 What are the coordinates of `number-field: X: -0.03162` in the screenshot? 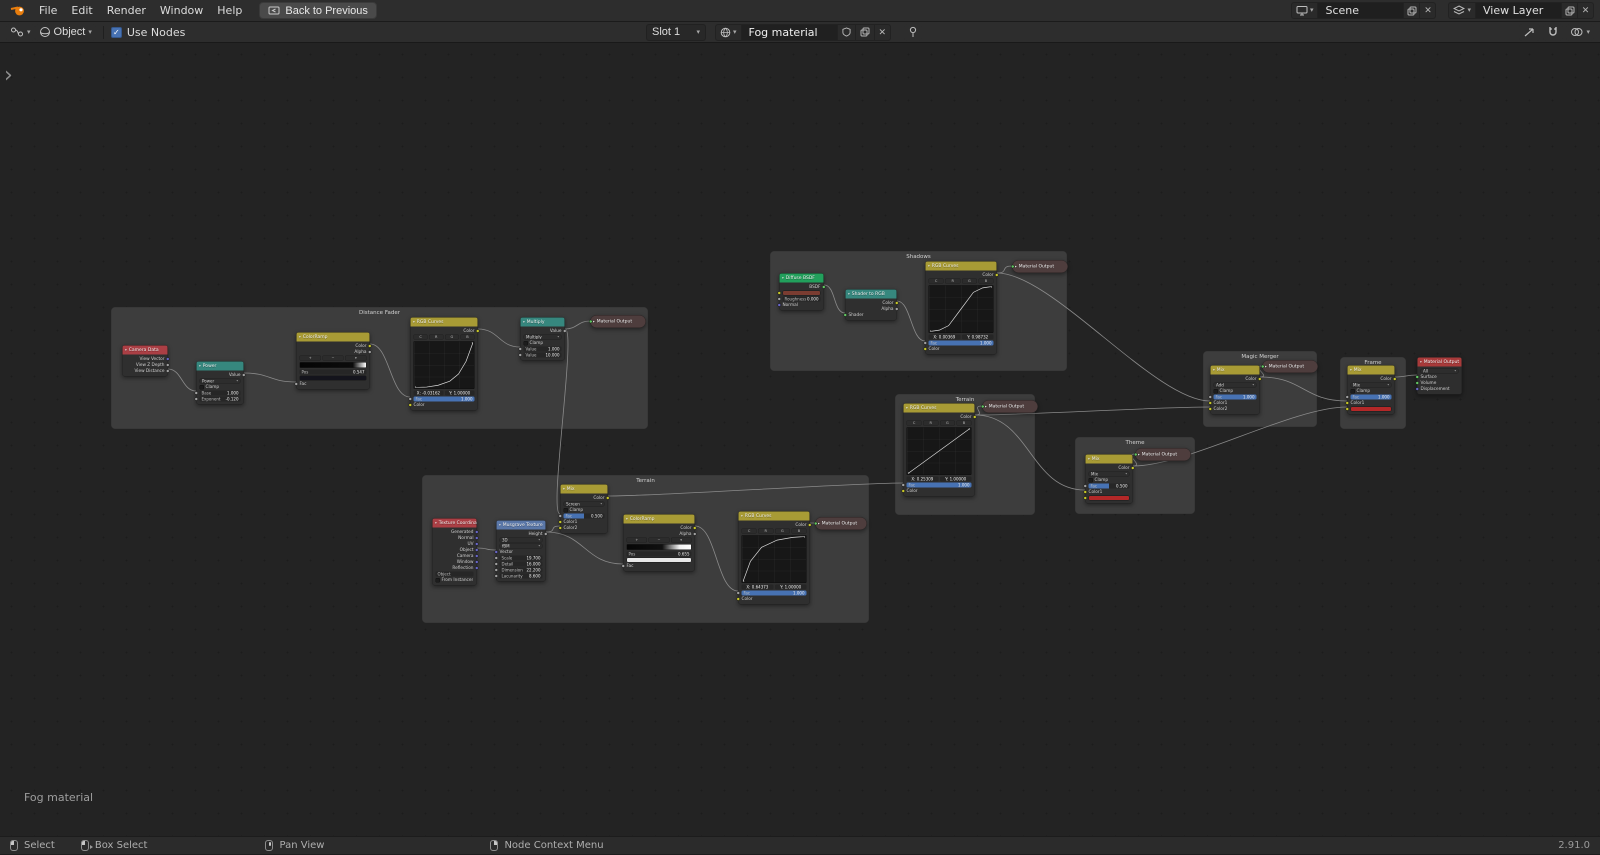 It's located at (428, 393).